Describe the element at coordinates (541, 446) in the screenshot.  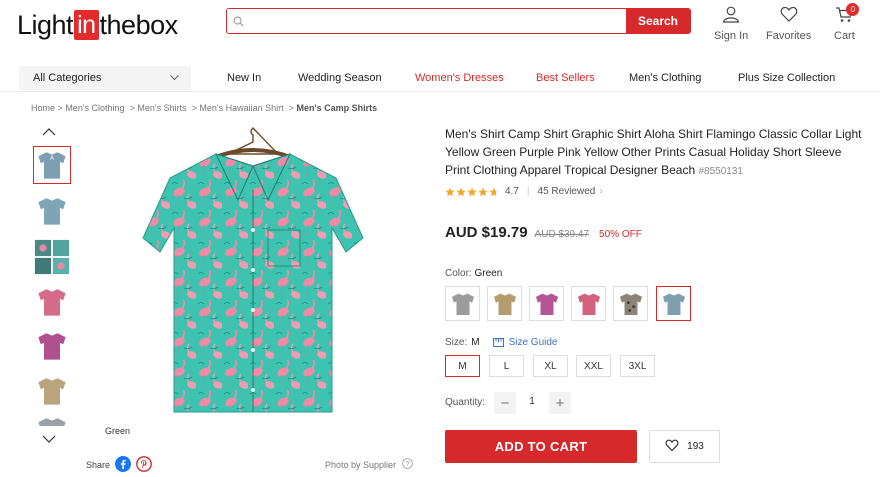
I see `add-to-cart-button: ADD TO CART` at that location.